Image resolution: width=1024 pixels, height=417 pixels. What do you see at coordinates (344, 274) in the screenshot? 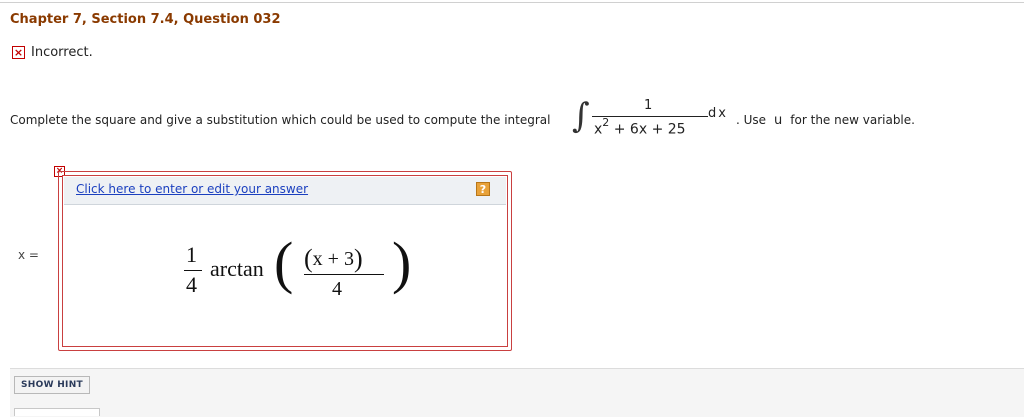
I see `inner-fraction-bar` at bounding box center [344, 274].